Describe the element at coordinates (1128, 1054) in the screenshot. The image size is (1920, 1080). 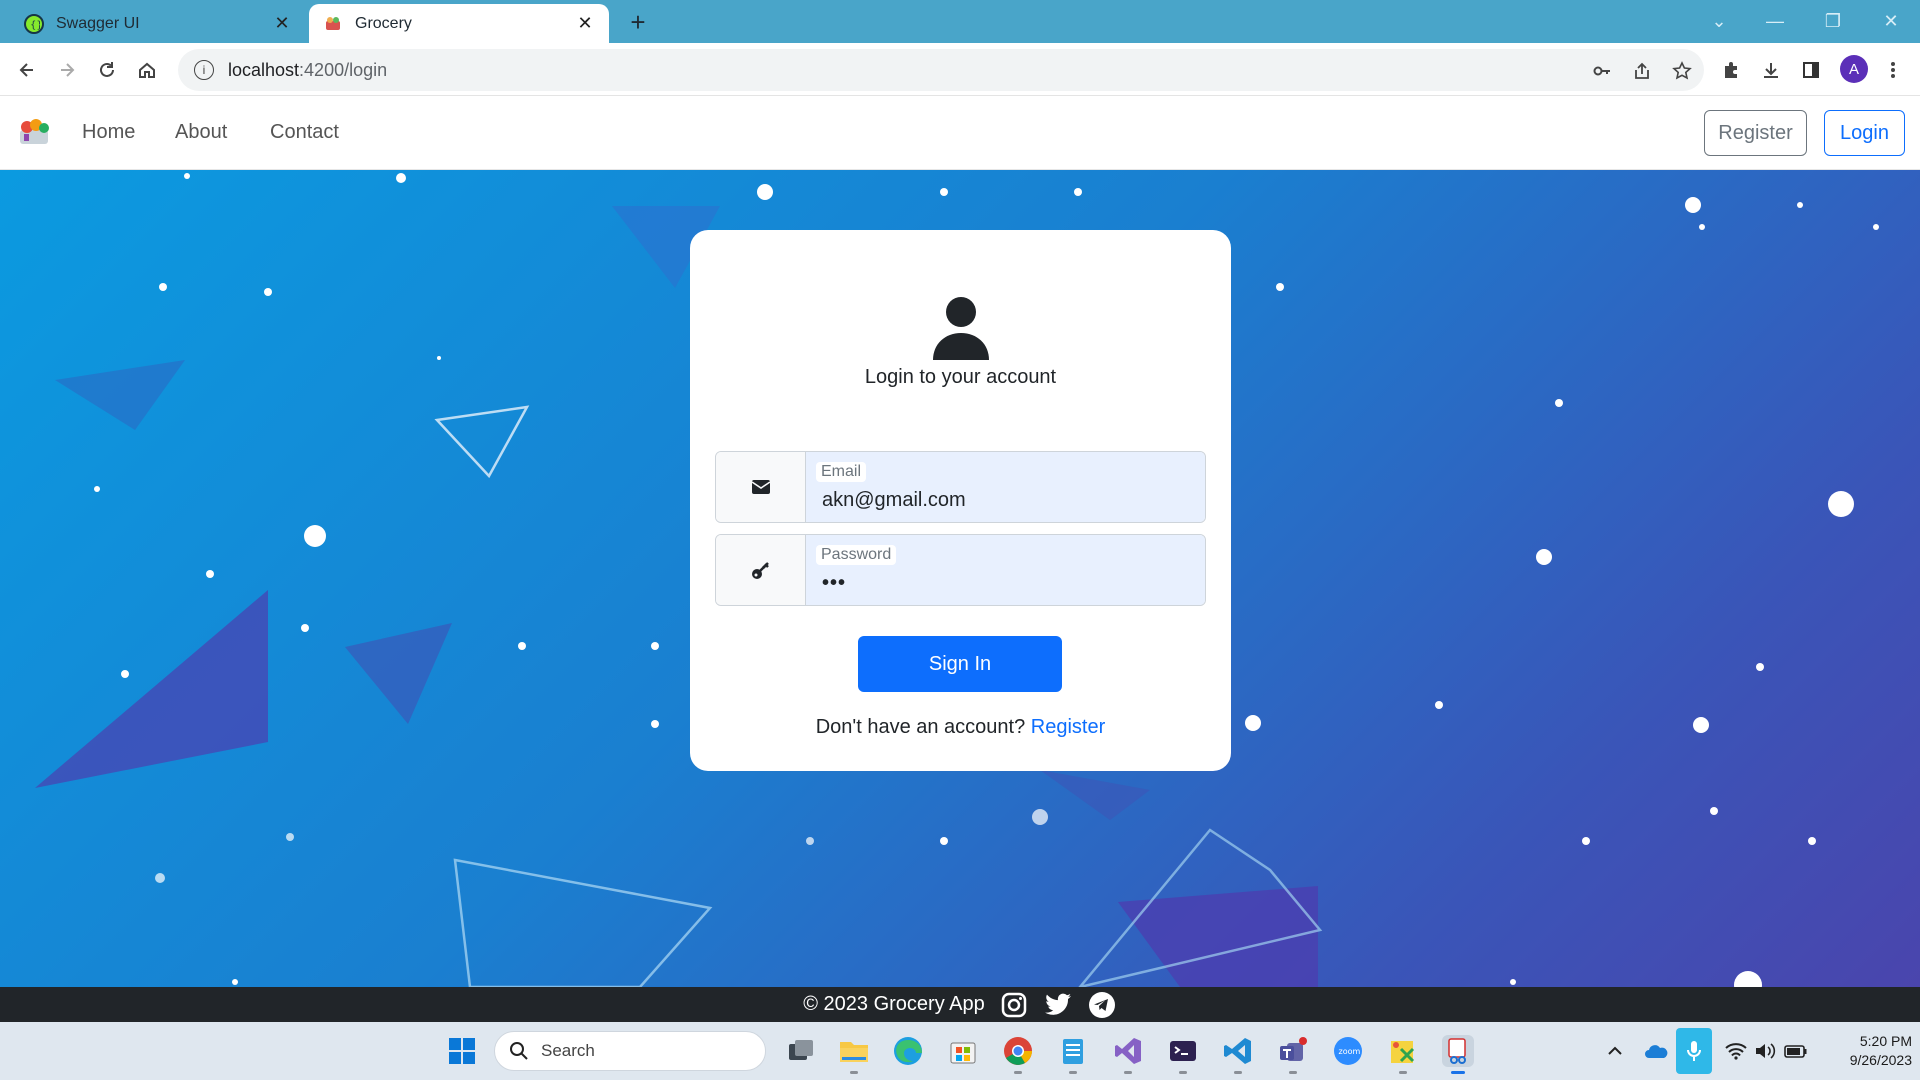
I see `visual-studio-icon` at that location.